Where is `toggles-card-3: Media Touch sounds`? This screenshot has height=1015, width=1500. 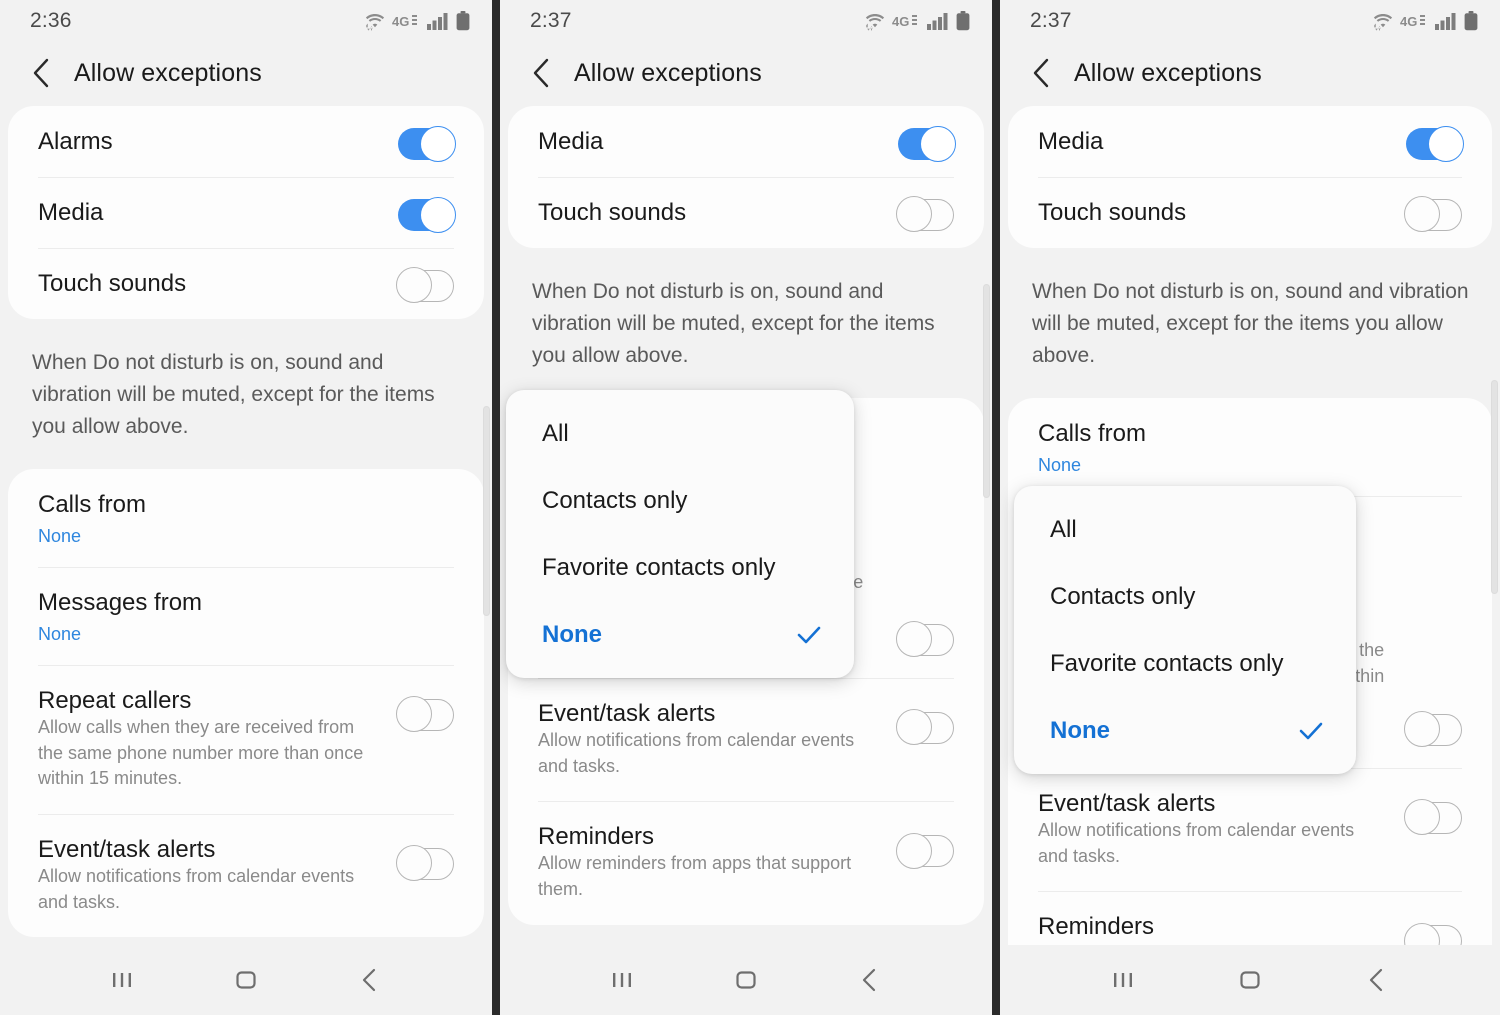
toggles-card-3: Media Touch sounds is located at coordinates (1250, 177).